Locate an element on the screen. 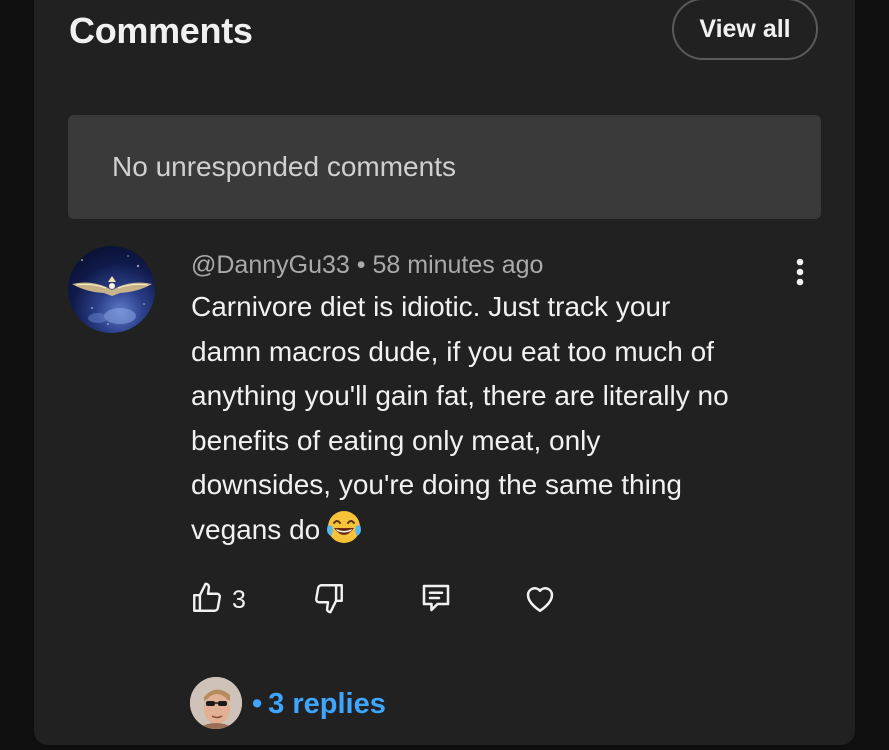 Image resolution: width=889 pixels, height=750 pixels. empty-state-banner: No unresponded comments is located at coordinates (444, 167).